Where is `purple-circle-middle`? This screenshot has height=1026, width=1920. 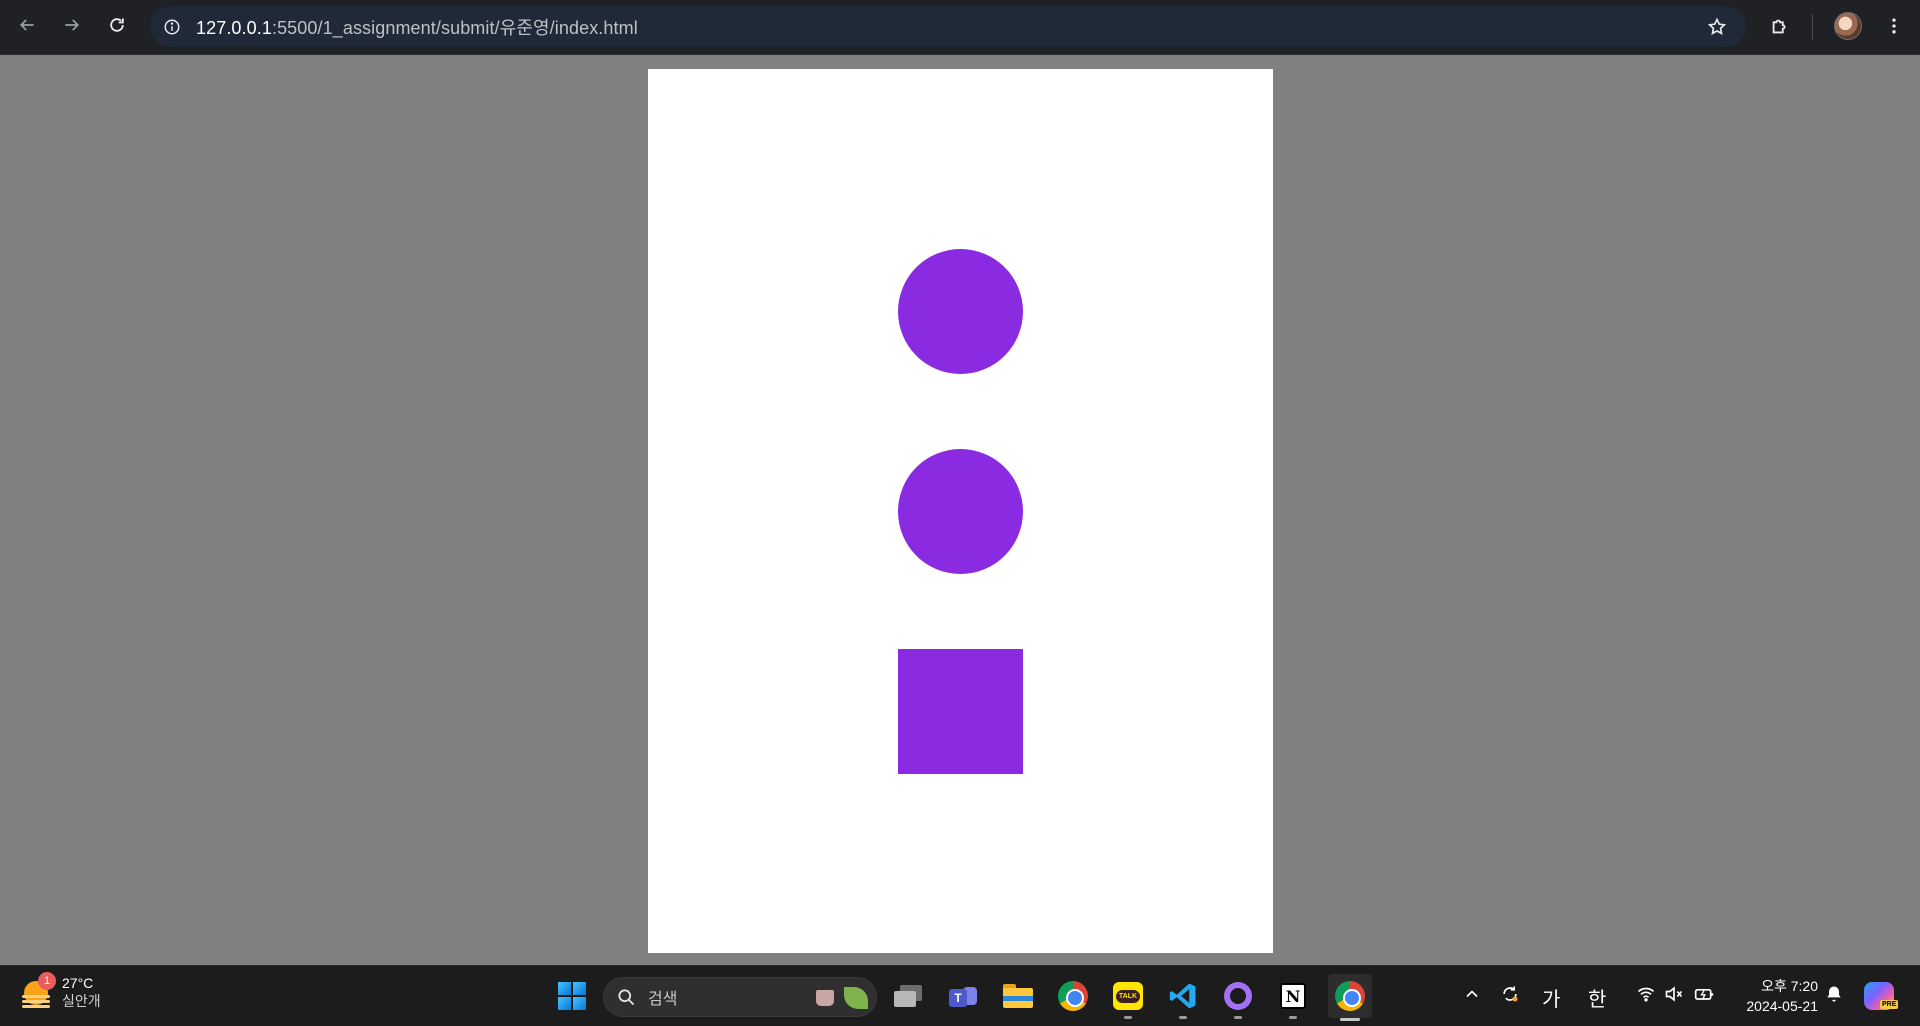 purple-circle-middle is located at coordinates (960, 511).